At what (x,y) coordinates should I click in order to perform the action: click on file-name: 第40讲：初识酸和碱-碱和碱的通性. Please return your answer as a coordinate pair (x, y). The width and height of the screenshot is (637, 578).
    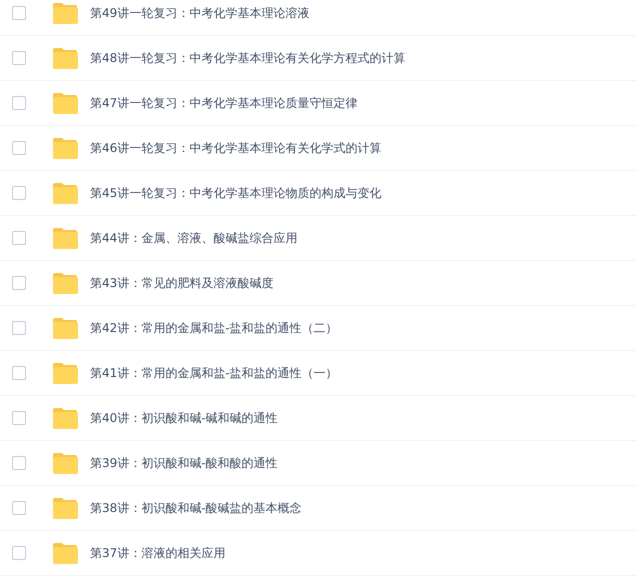
    Looking at the image, I should click on (184, 418).